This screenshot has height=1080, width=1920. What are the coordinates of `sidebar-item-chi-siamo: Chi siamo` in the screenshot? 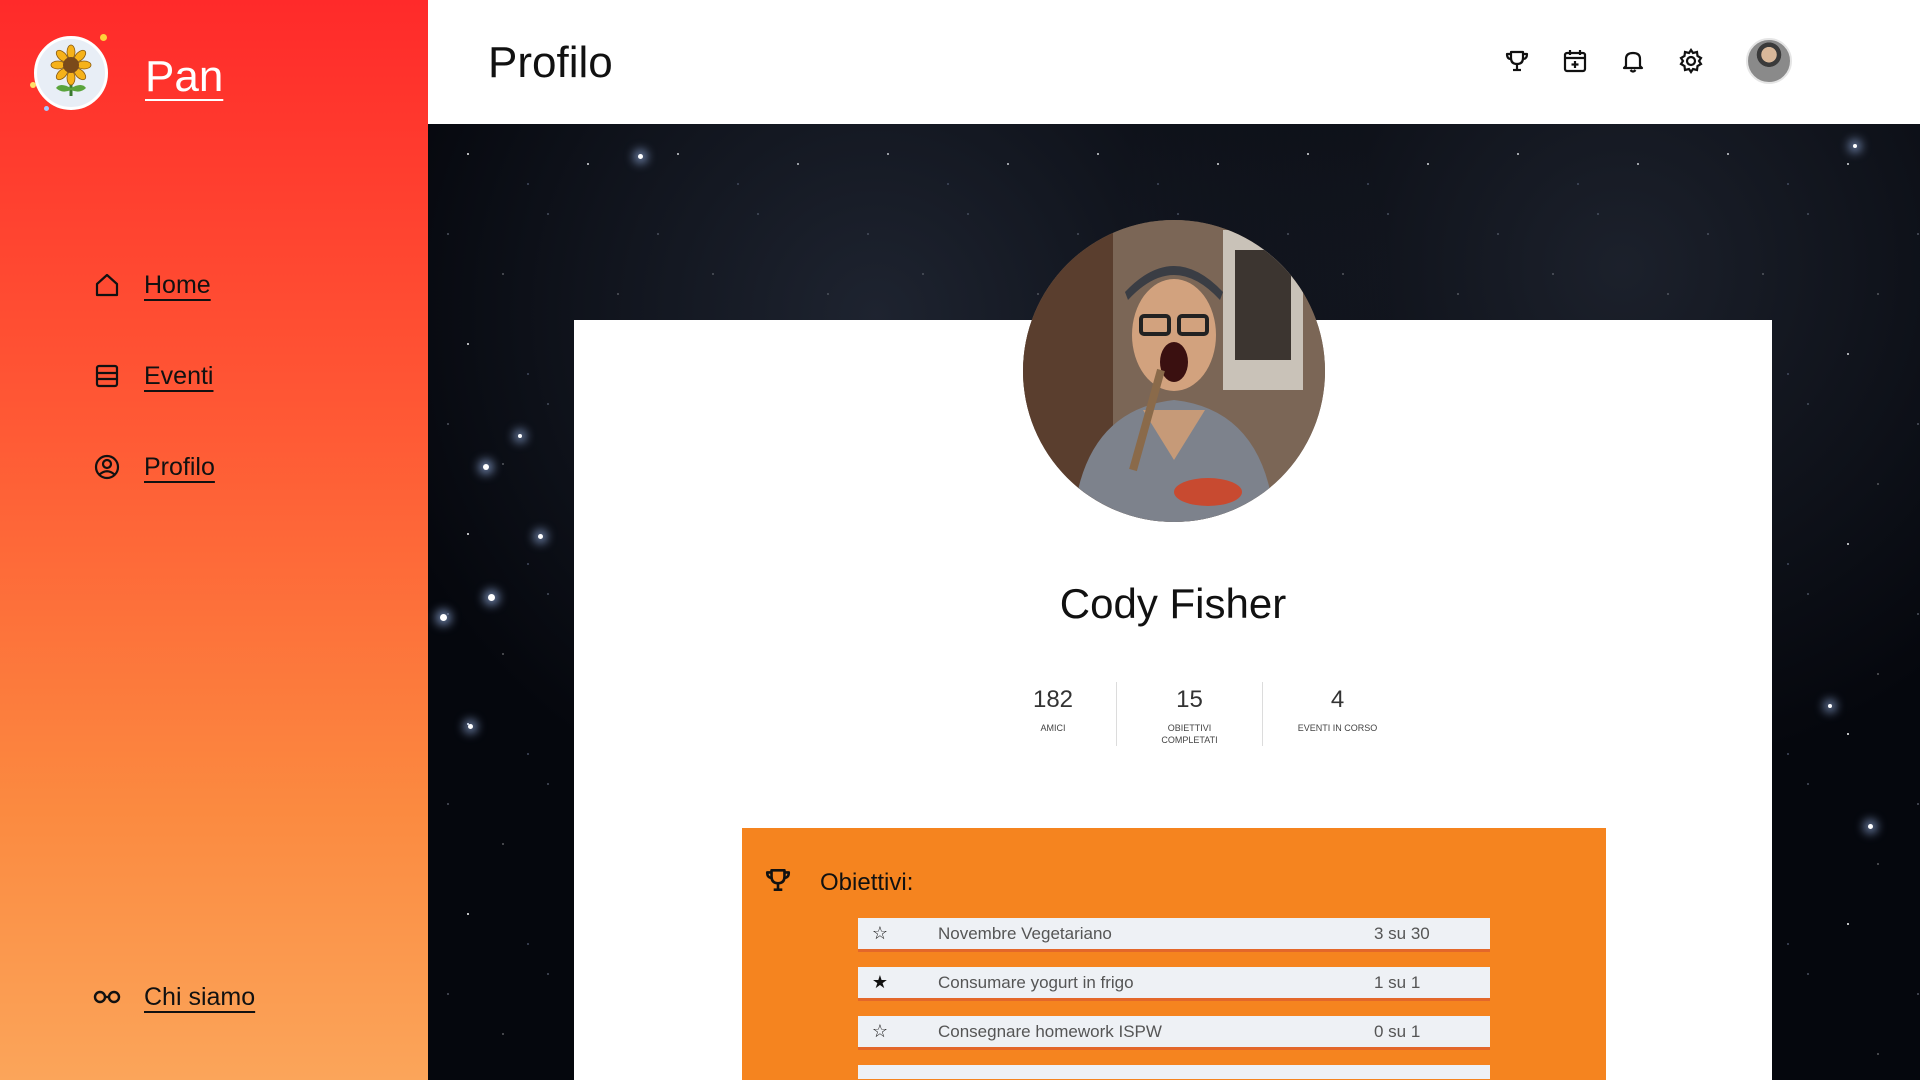 It's located at (173, 997).